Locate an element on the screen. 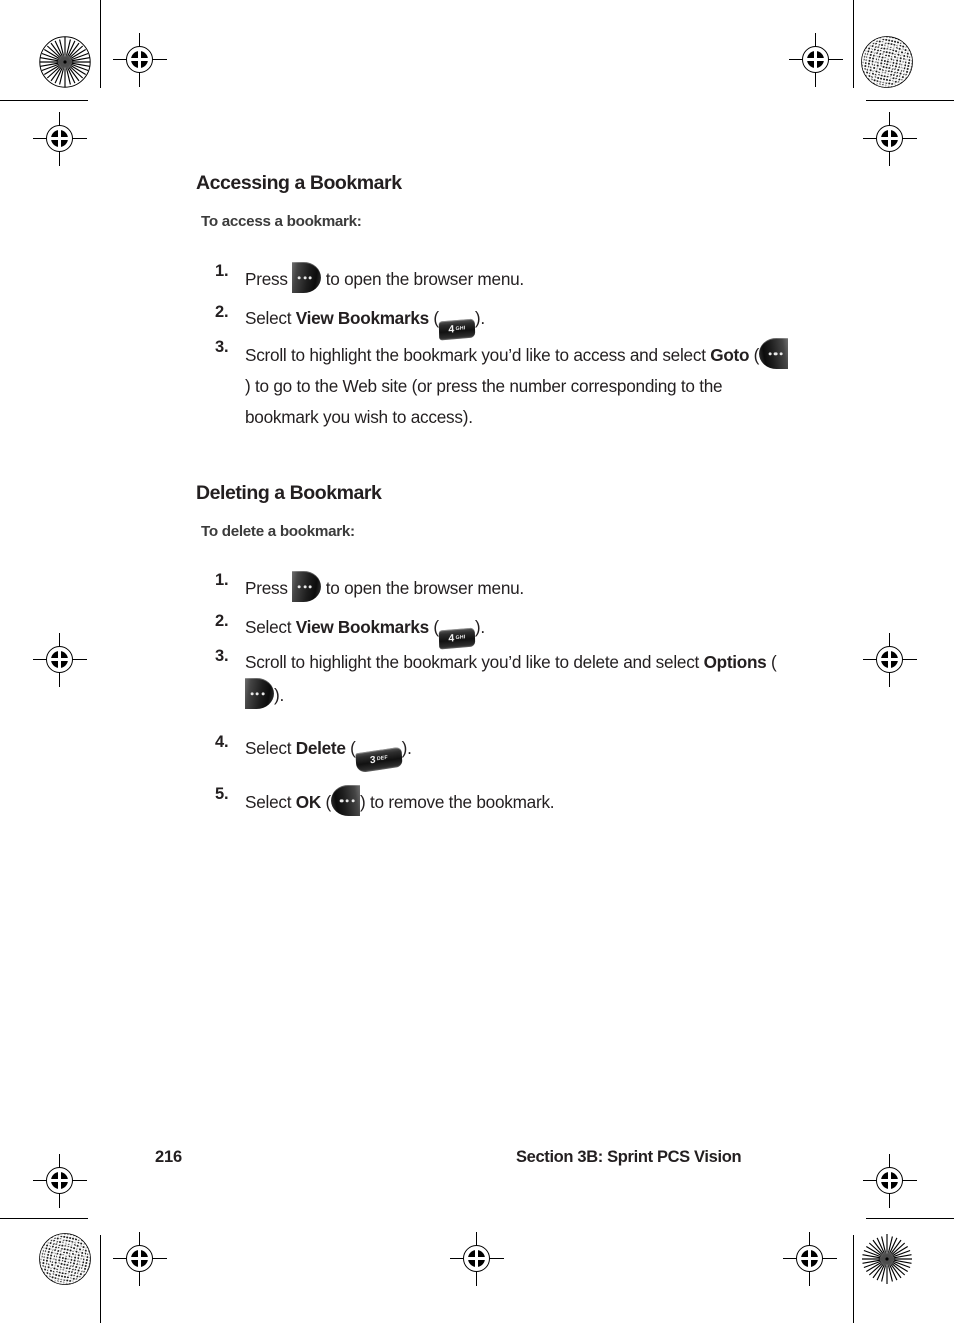  section-subhead-deleting: To delete a bookmark: is located at coordinates (278, 531).